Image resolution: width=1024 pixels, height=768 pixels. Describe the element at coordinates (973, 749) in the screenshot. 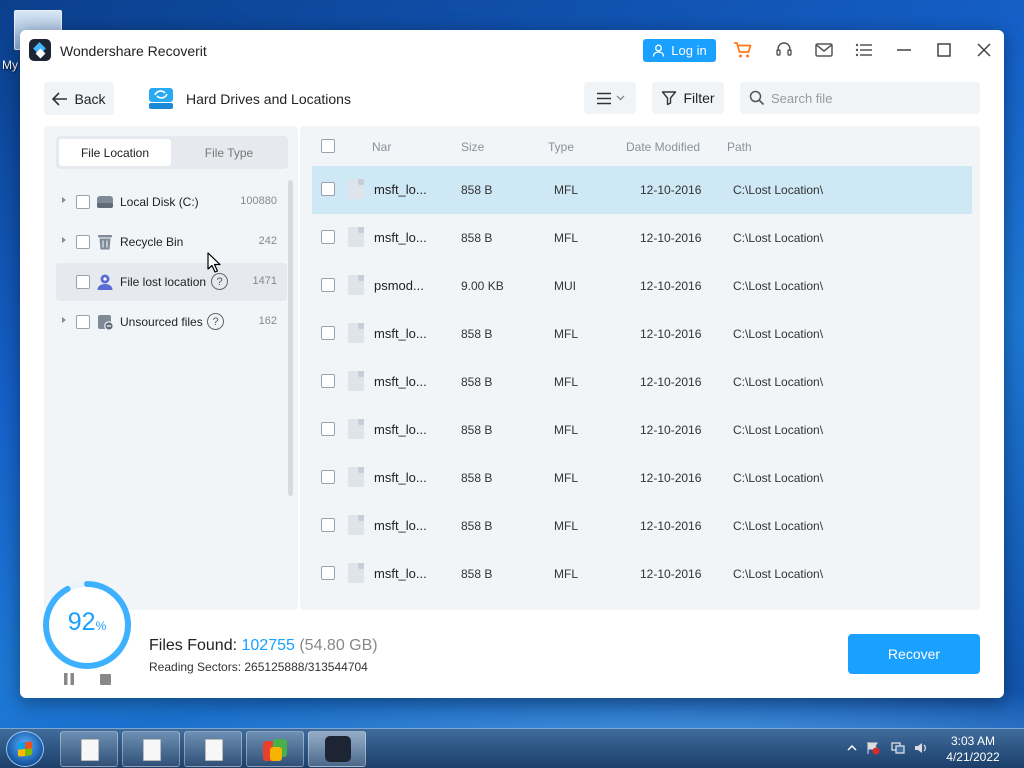

I see `system-clock: 3:03 AM 4/21/2022` at that location.